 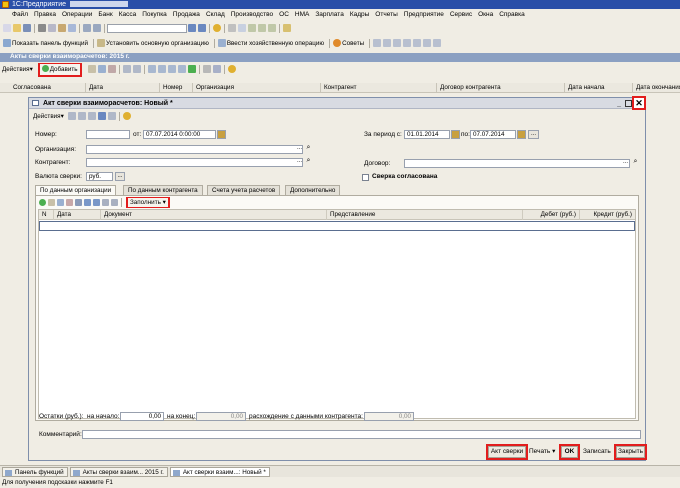 What do you see at coordinates (214, 215) in the screenshot?
I see `th-document: Документ` at bounding box center [214, 215].